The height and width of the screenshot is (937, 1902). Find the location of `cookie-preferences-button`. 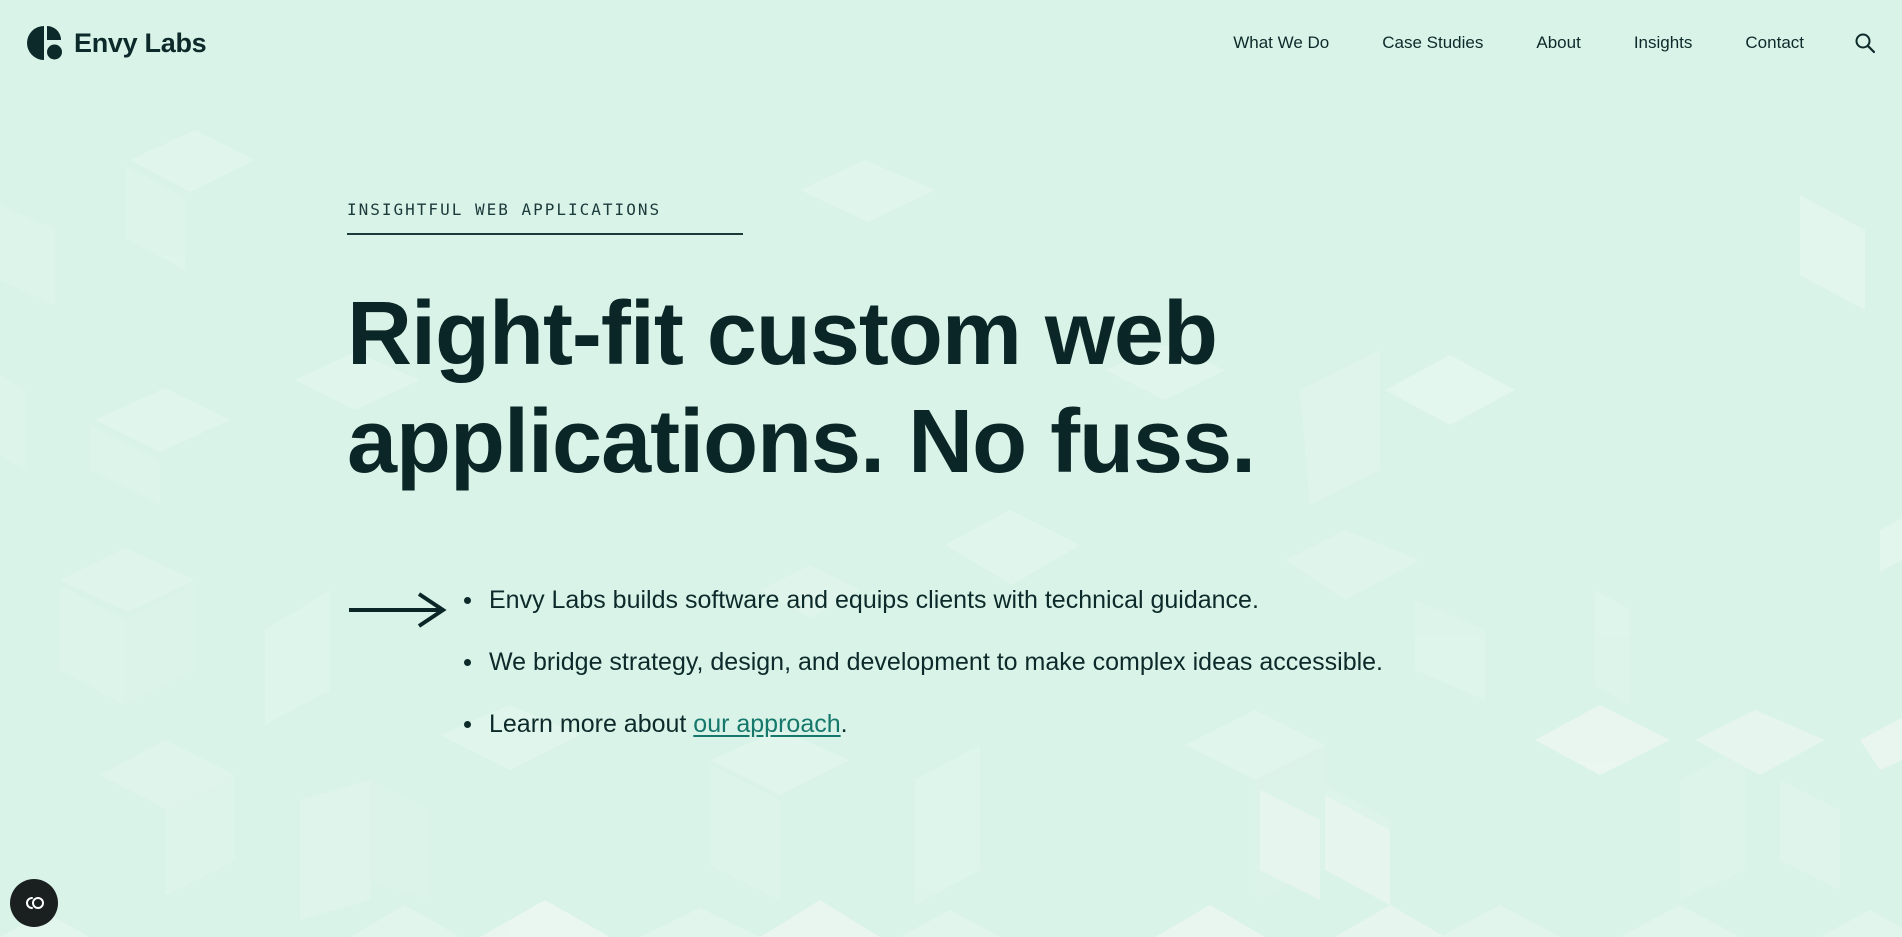

cookie-preferences-button is located at coordinates (34, 903).